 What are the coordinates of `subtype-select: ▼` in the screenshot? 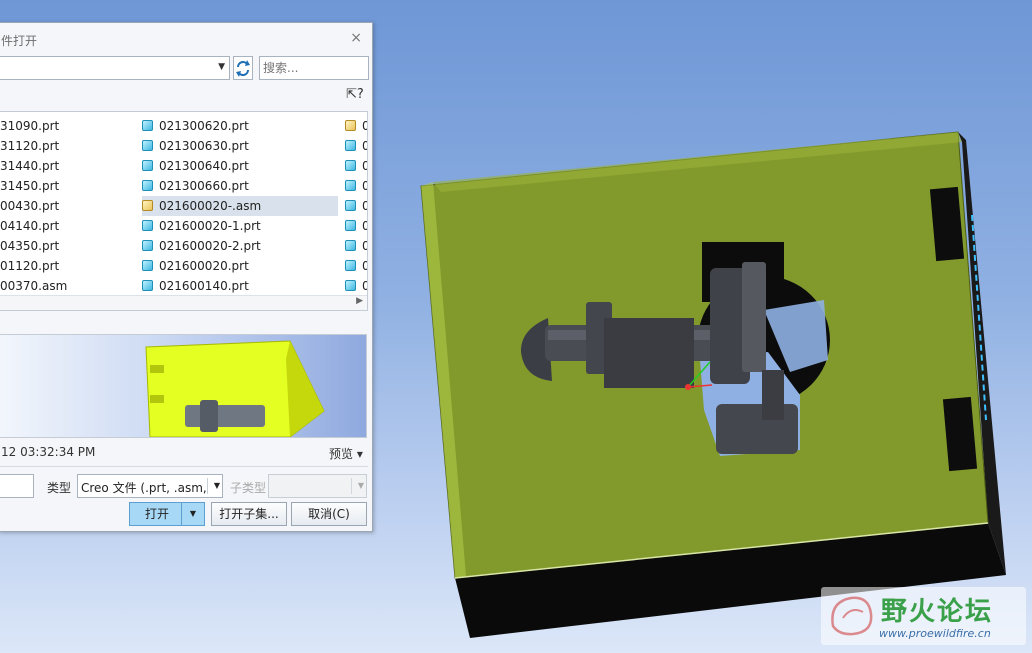 It's located at (317, 486).